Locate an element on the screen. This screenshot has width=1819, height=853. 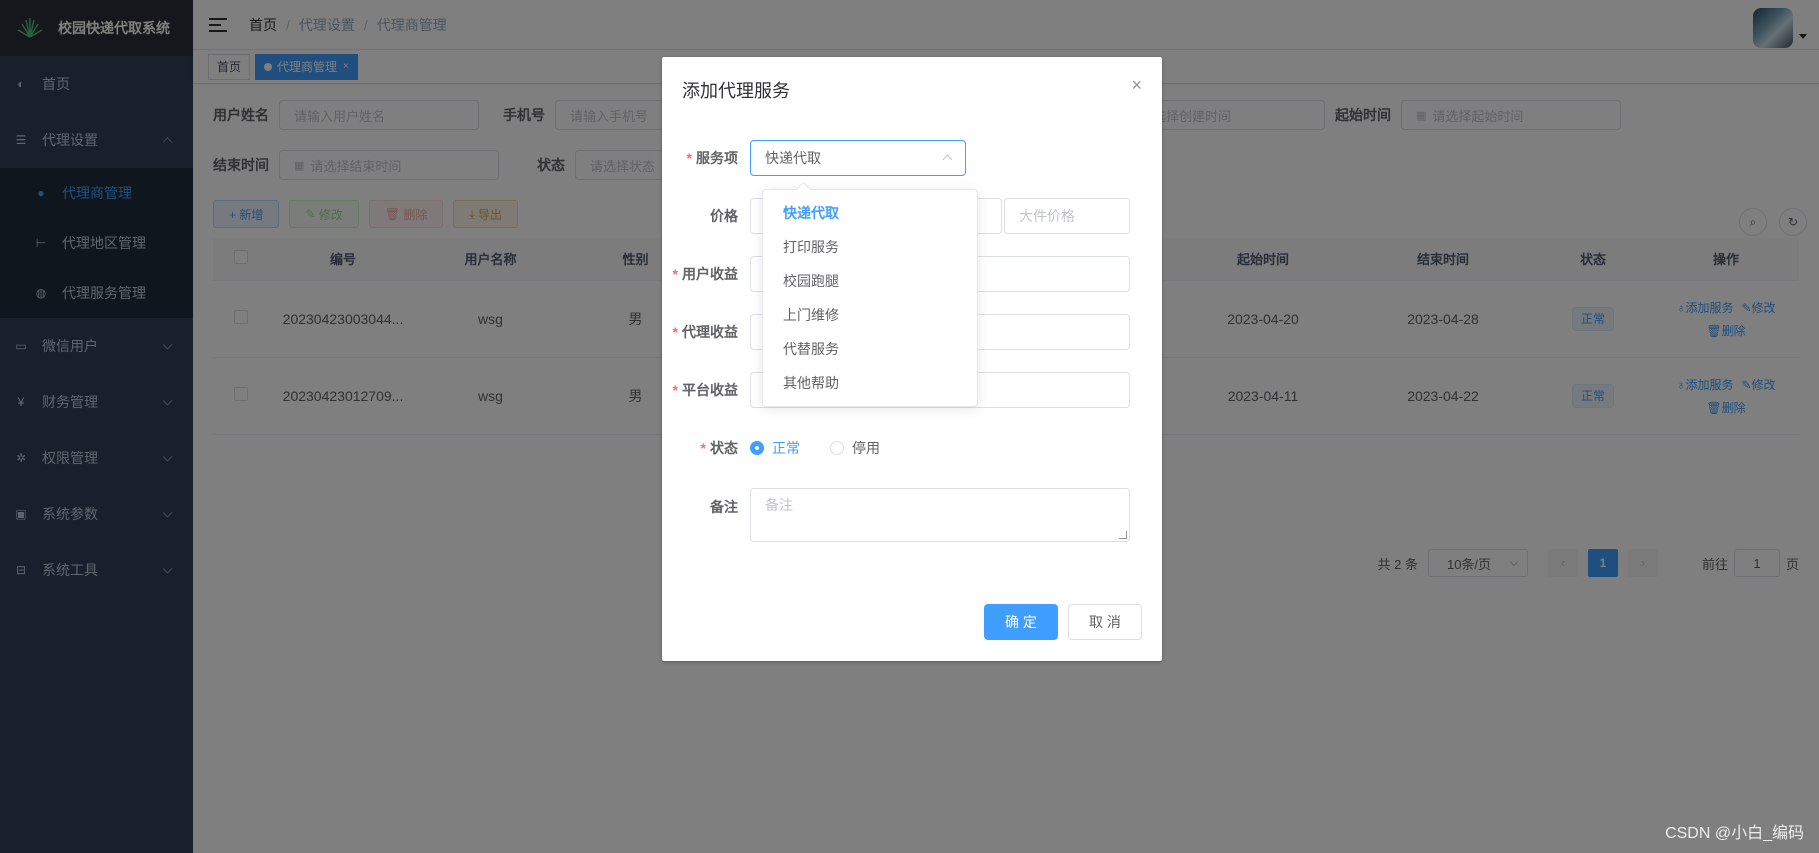
service-select: 快递代取 is located at coordinates (858, 158).